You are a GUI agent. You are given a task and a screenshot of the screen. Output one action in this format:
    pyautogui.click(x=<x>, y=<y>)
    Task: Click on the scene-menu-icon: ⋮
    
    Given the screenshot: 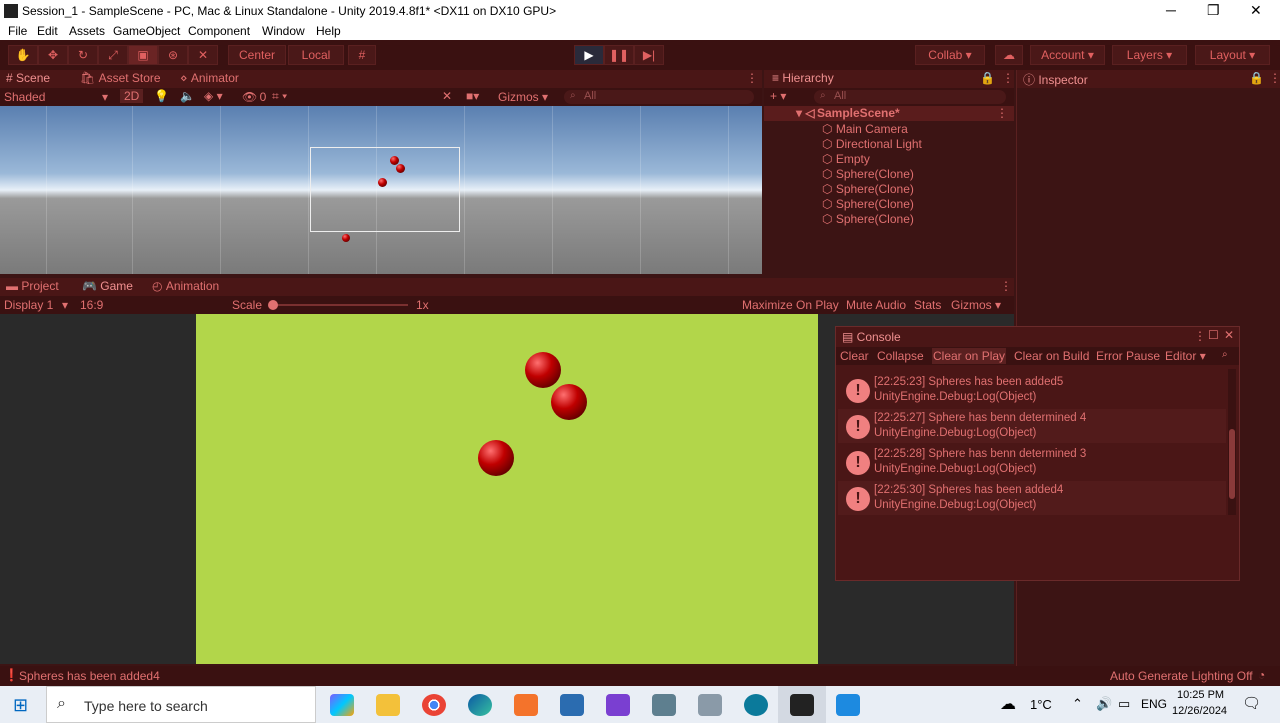 What is the action you would take?
    pyautogui.click(x=1002, y=113)
    